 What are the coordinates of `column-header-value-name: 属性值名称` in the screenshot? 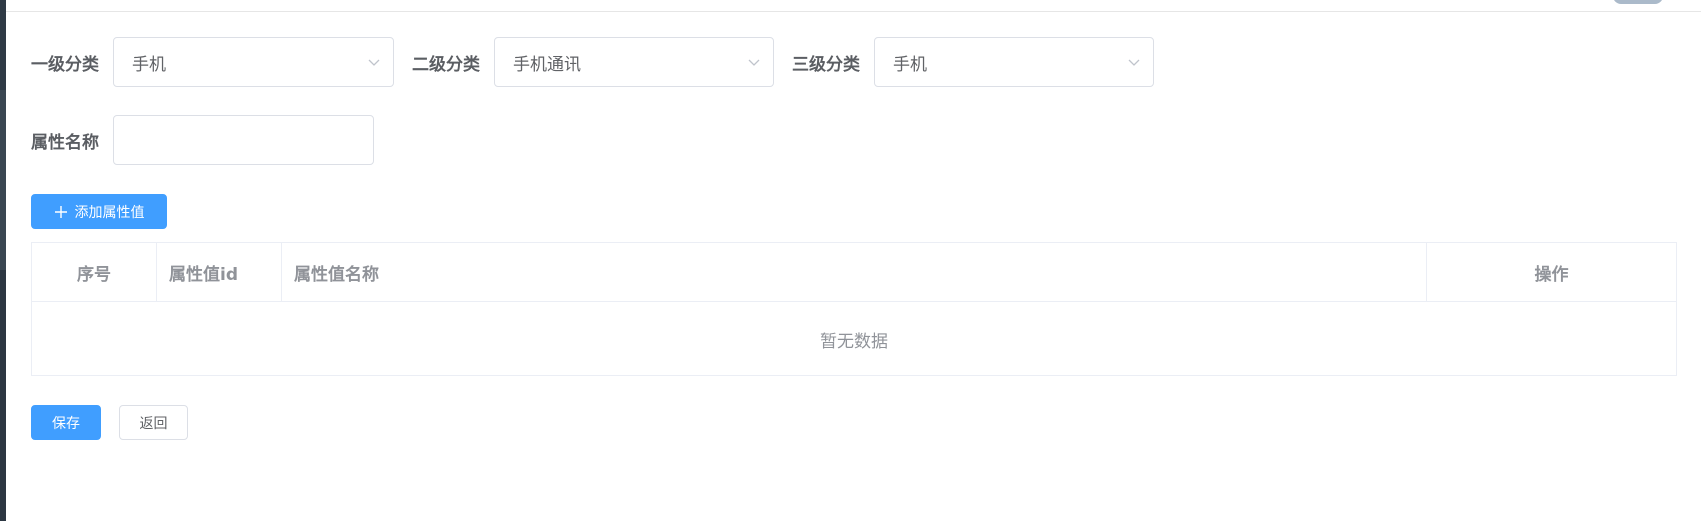 It's located at (854, 272).